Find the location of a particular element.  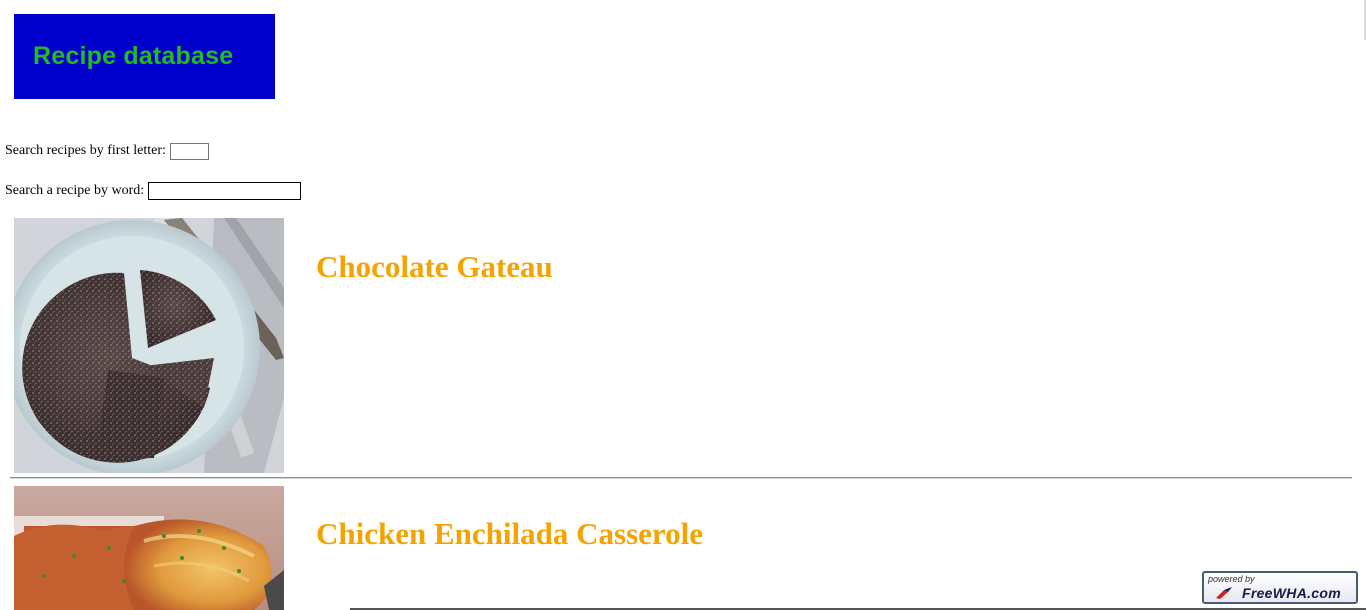

enchilada-casserole-photo is located at coordinates (149, 548).